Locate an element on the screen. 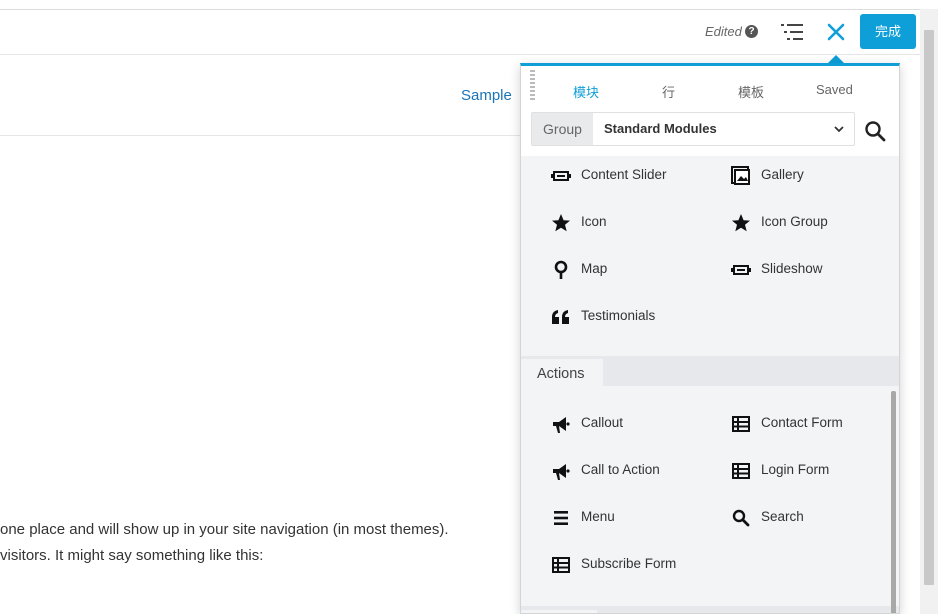 The width and height of the screenshot is (938, 614). module-label: Contact Form is located at coordinates (802, 422).